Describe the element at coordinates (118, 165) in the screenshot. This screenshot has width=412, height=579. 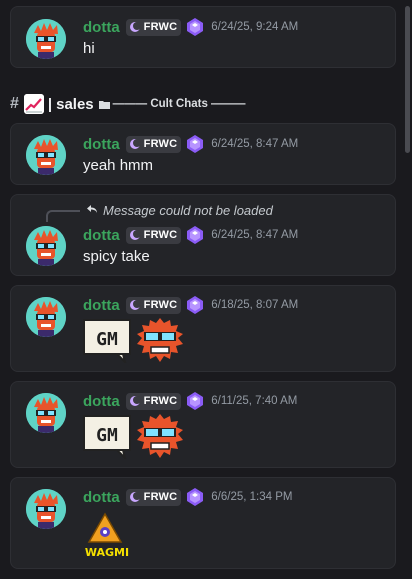
I see `message-text: yeah hmm` at that location.